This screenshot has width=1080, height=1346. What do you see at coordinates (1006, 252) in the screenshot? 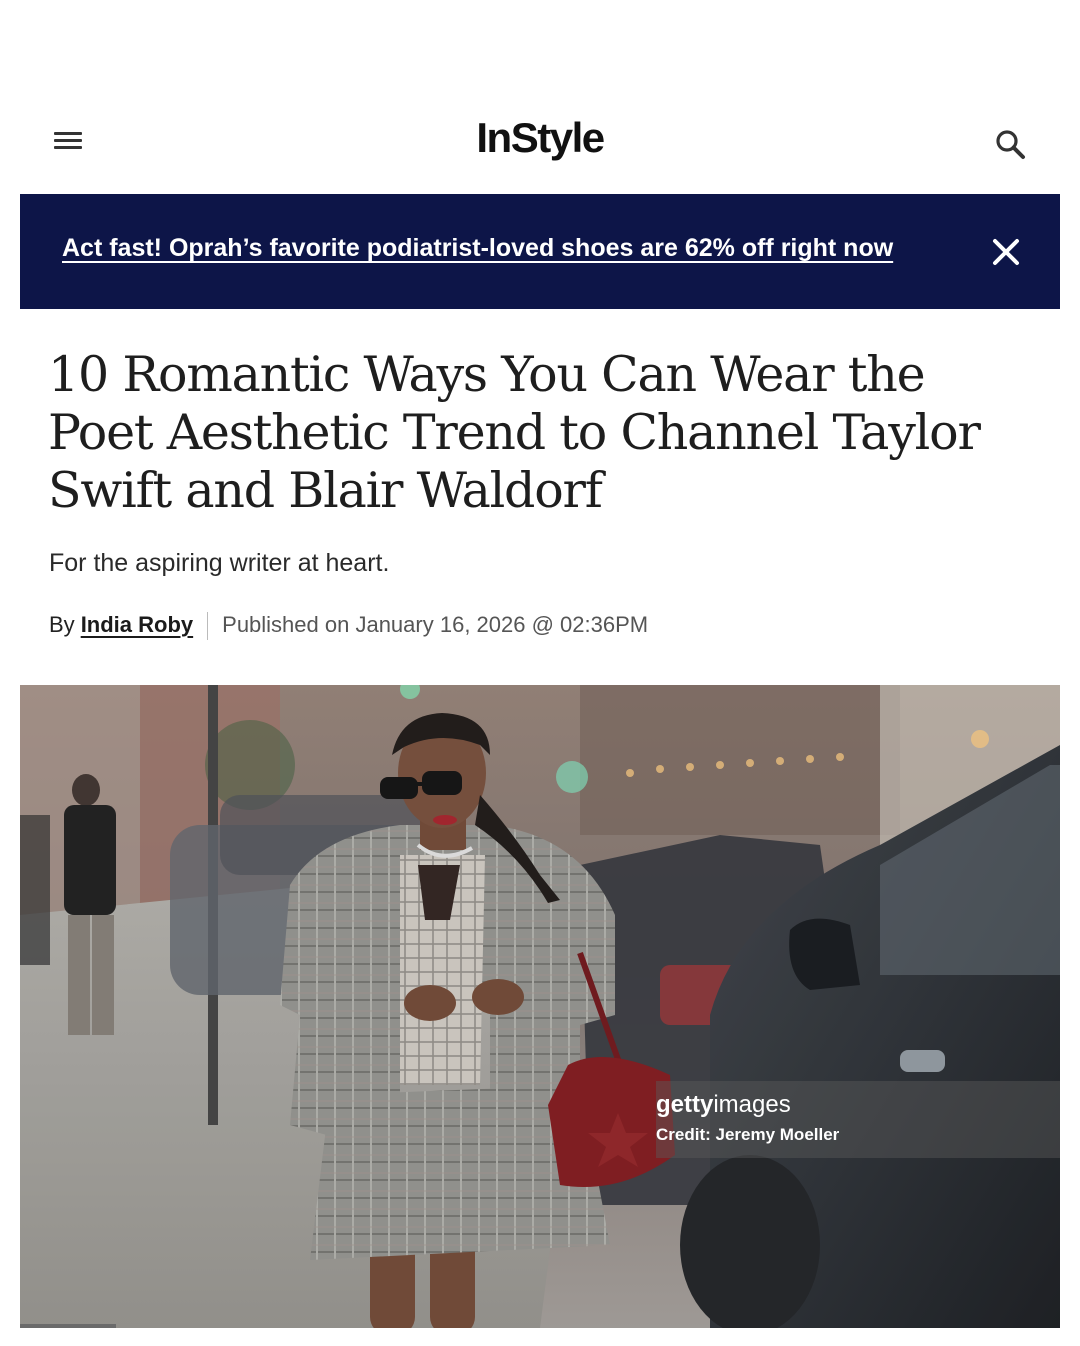
I see `close-icon` at bounding box center [1006, 252].